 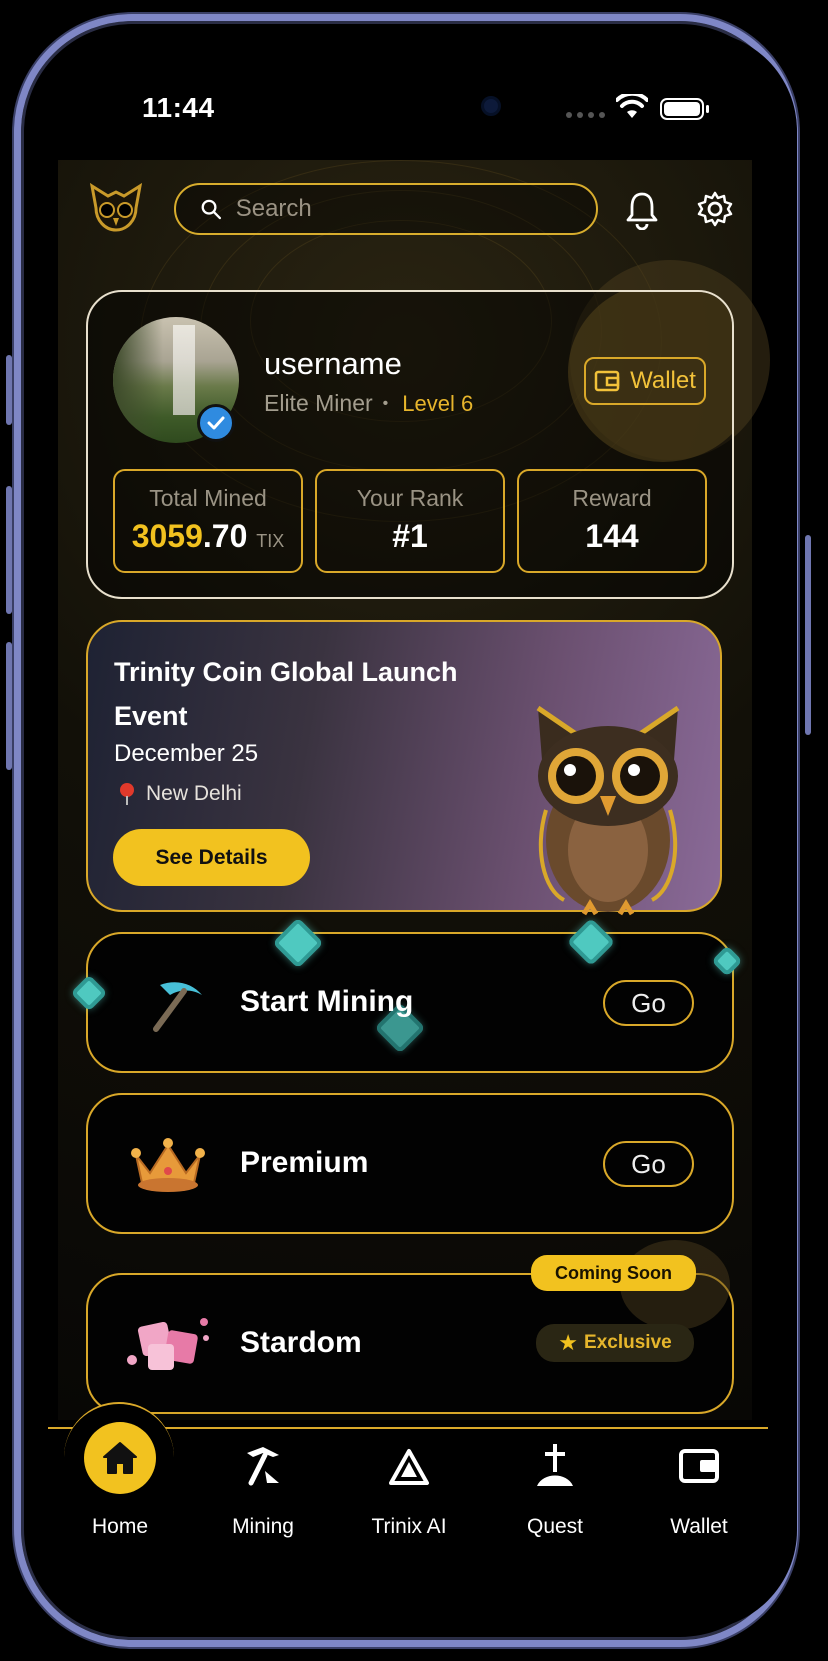 I want to click on crown-icon, so click(x=168, y=1165).